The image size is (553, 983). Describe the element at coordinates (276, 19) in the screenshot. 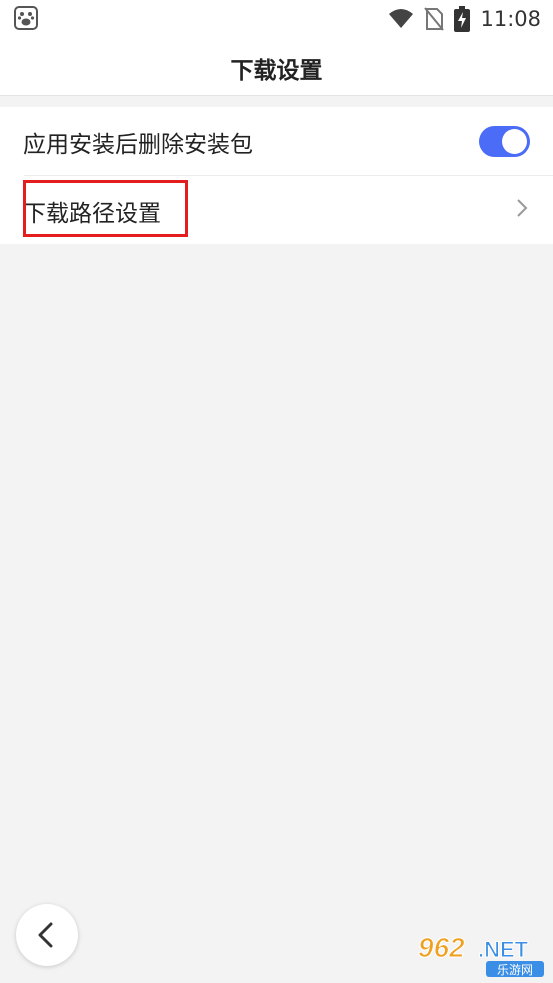

I see `status-bar: 11:08` at that location.